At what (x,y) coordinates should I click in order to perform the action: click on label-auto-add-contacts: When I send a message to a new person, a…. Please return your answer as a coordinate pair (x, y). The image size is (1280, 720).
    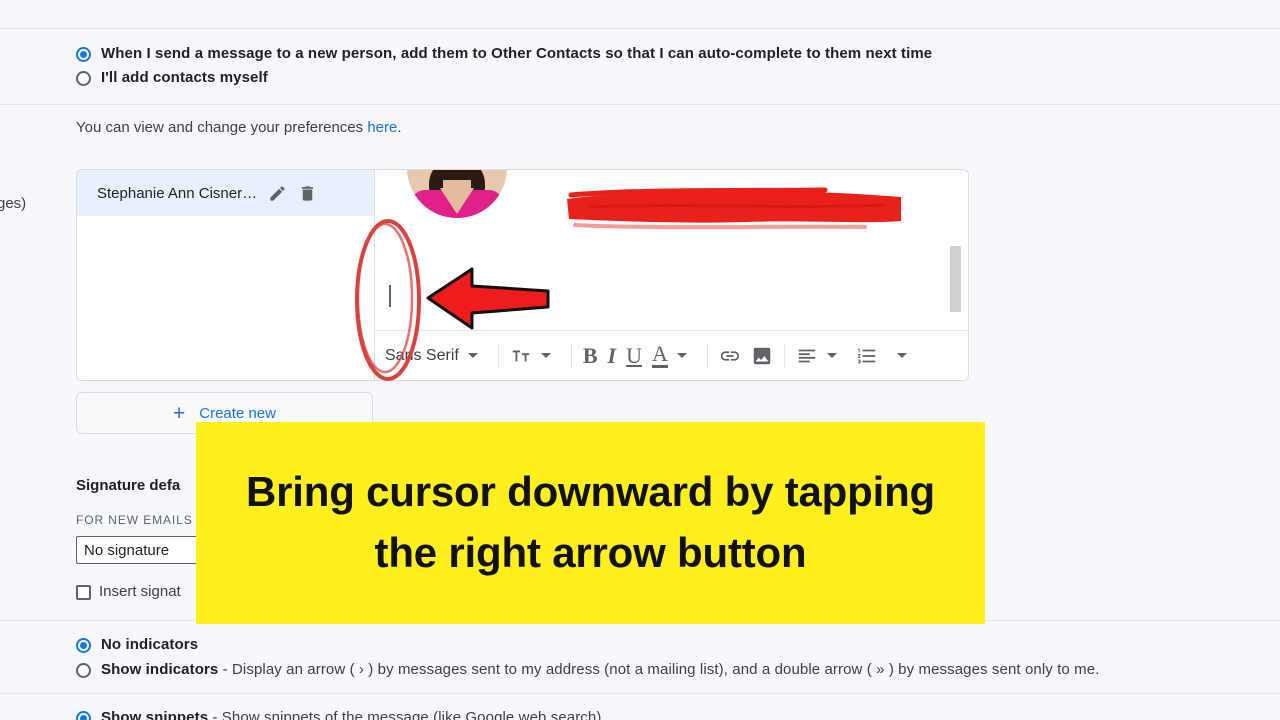
    Looking at the image, I should click on (517, 53).